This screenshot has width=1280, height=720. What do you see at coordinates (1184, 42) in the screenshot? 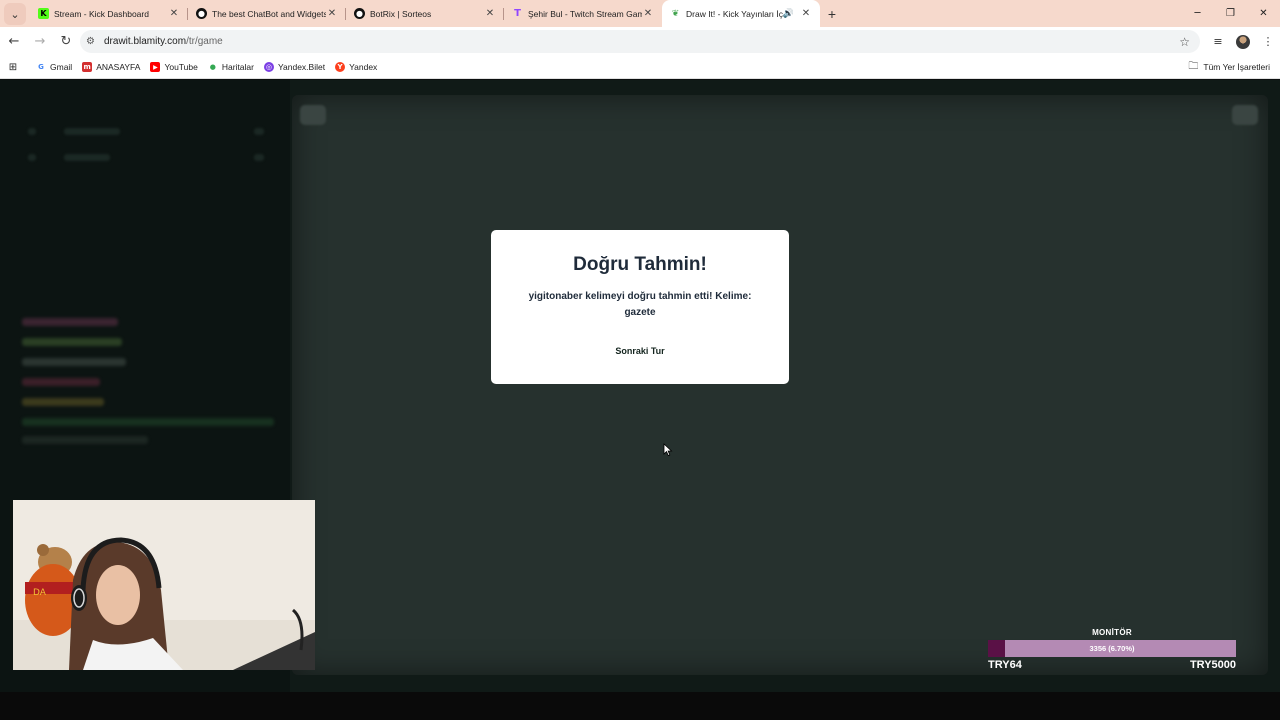
I see `bookmark-star-icon: ☆` at bounding box center [1184, 42].